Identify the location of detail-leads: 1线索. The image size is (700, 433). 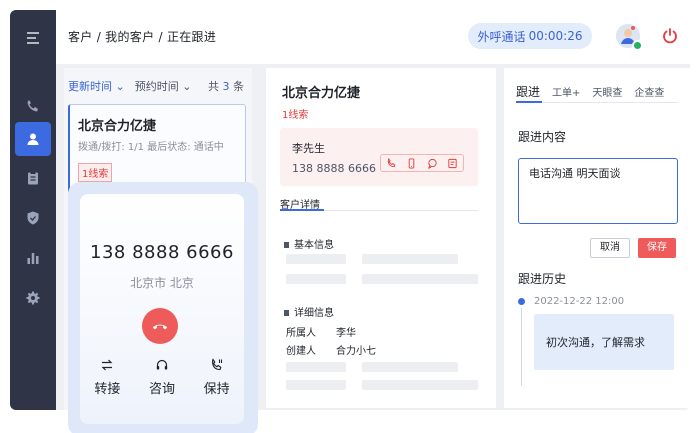
(295, 113).